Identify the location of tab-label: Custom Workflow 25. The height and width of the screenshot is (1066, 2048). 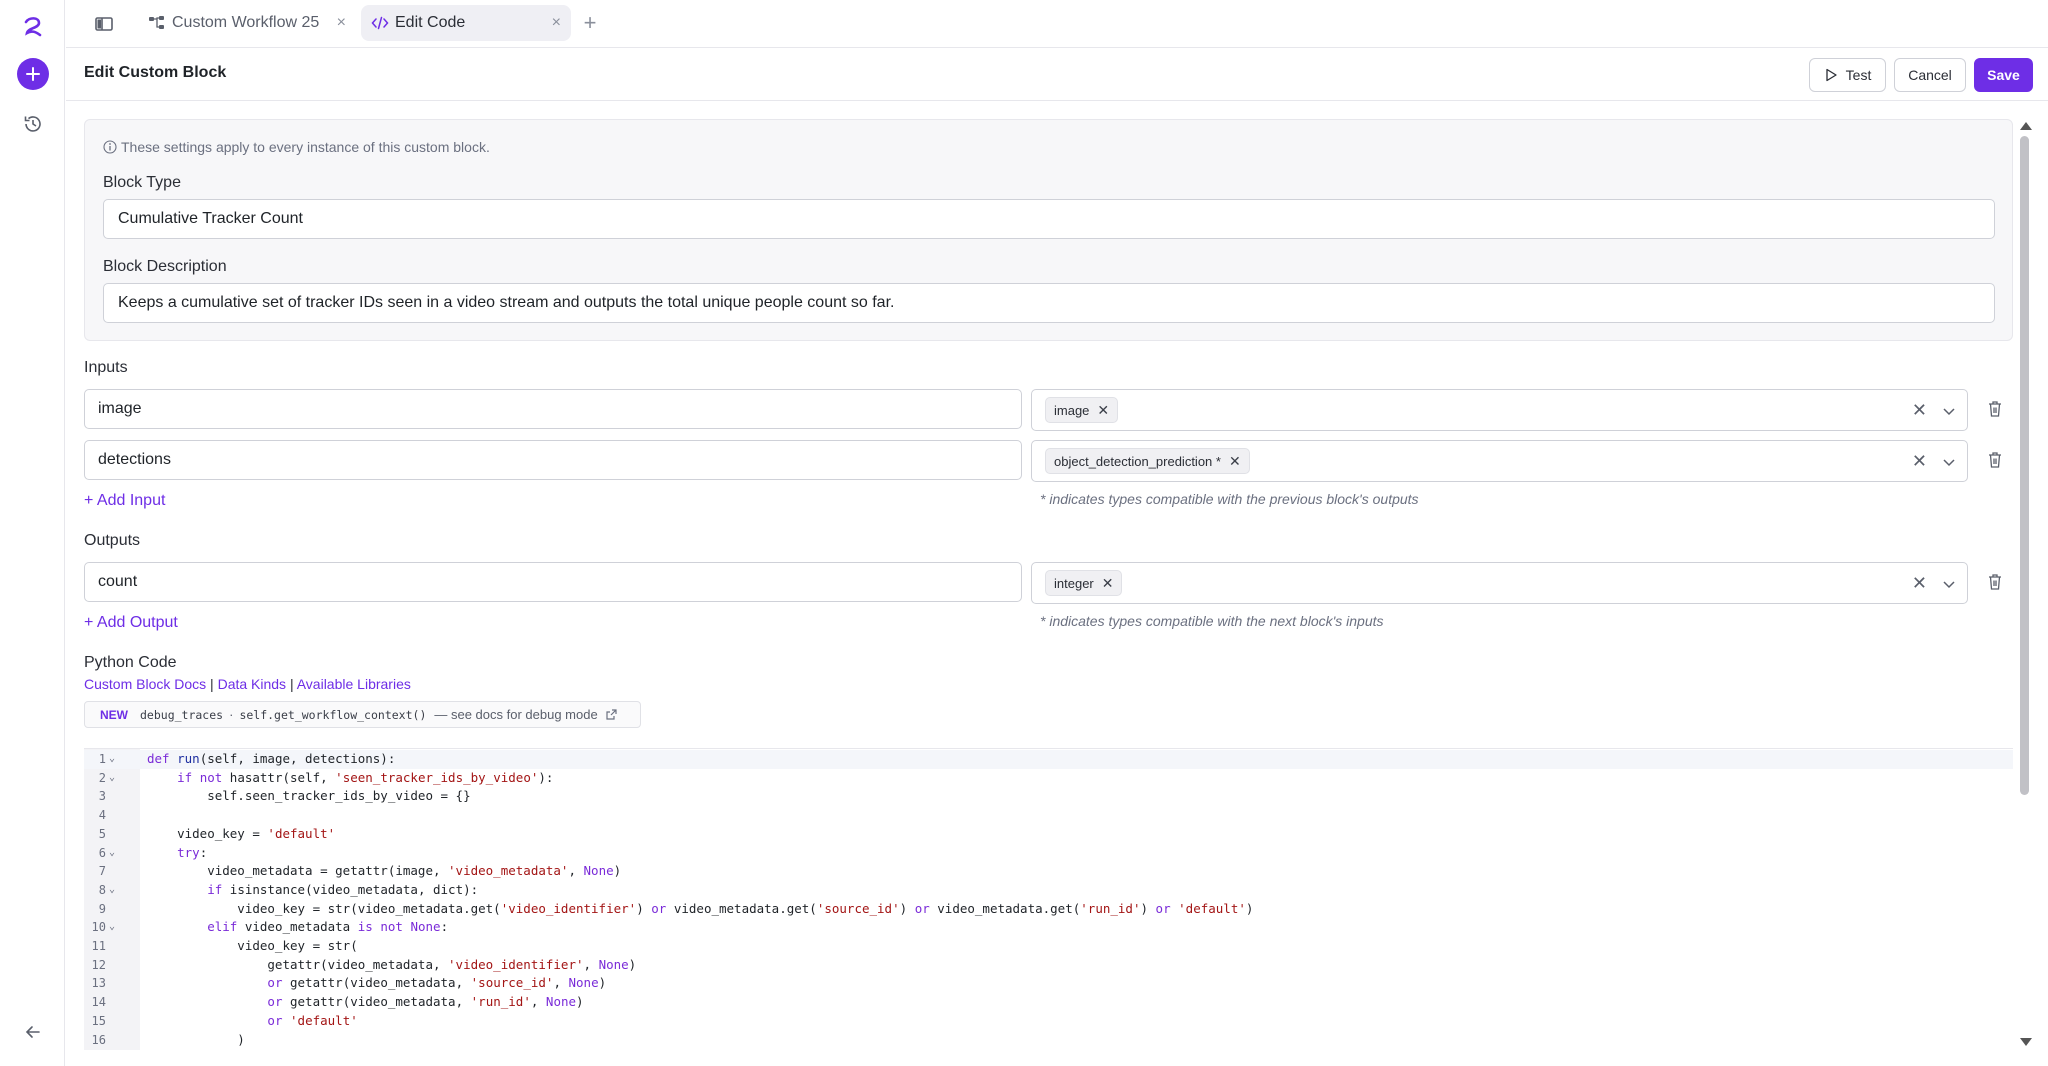
(246, 22).